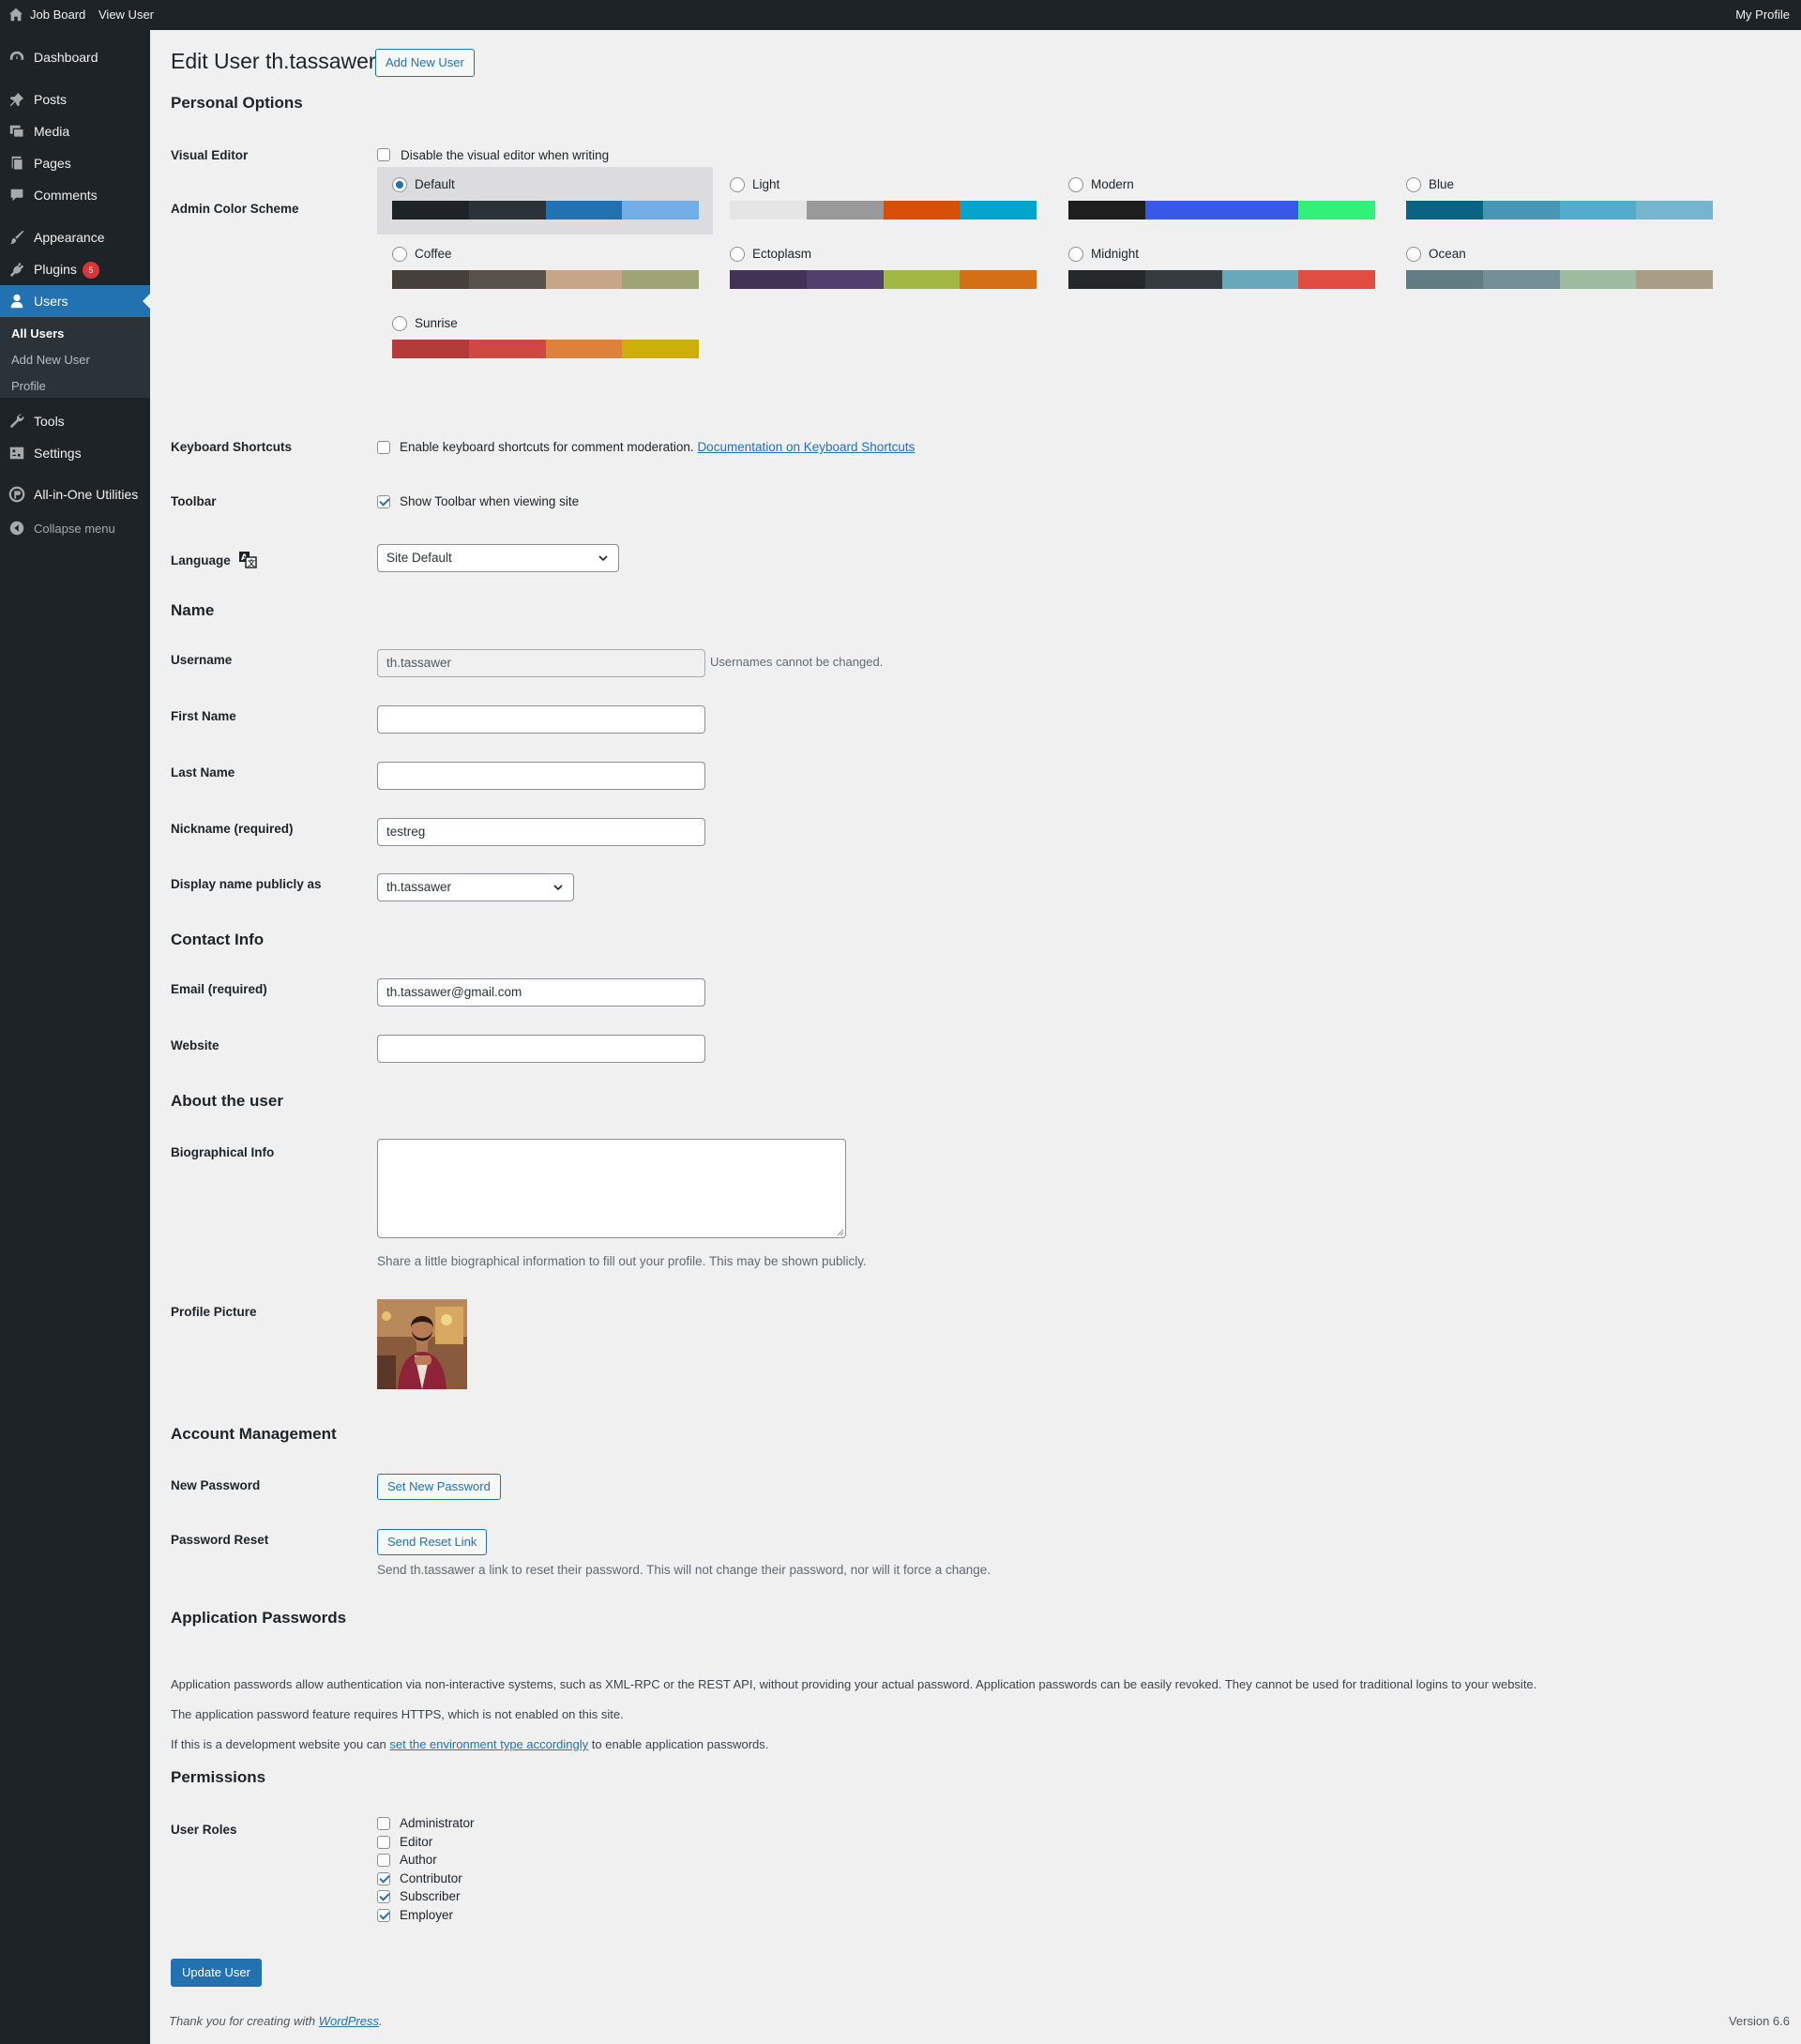 This screenshot has width=1801, height=2044. I want to click on brush-icon, so click(16, 237).